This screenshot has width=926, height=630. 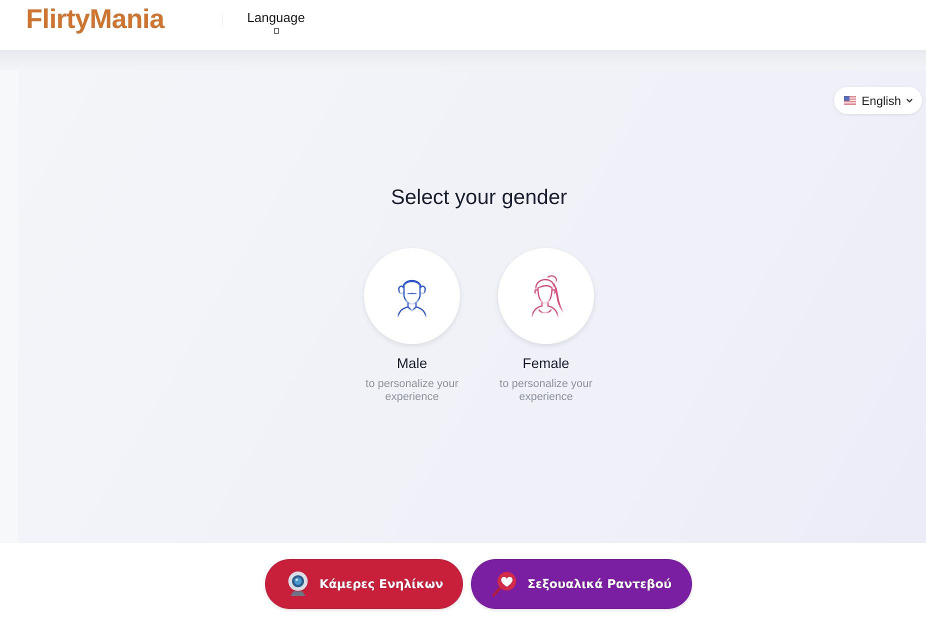 I want to click on heart-magnifier-icon, so click(x=505, y=584).